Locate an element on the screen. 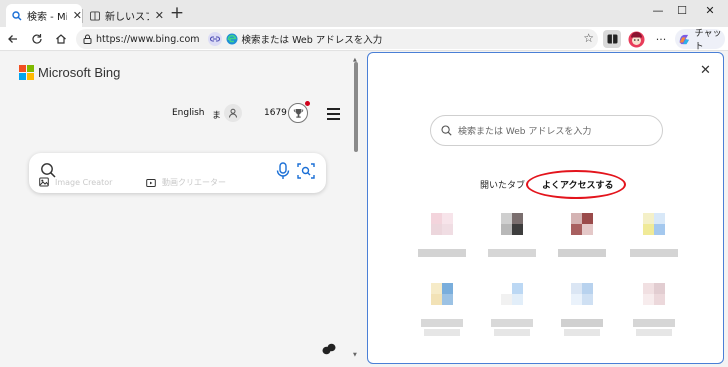  favorite-star-icon: ☆ is located at coordinates (588, 38).